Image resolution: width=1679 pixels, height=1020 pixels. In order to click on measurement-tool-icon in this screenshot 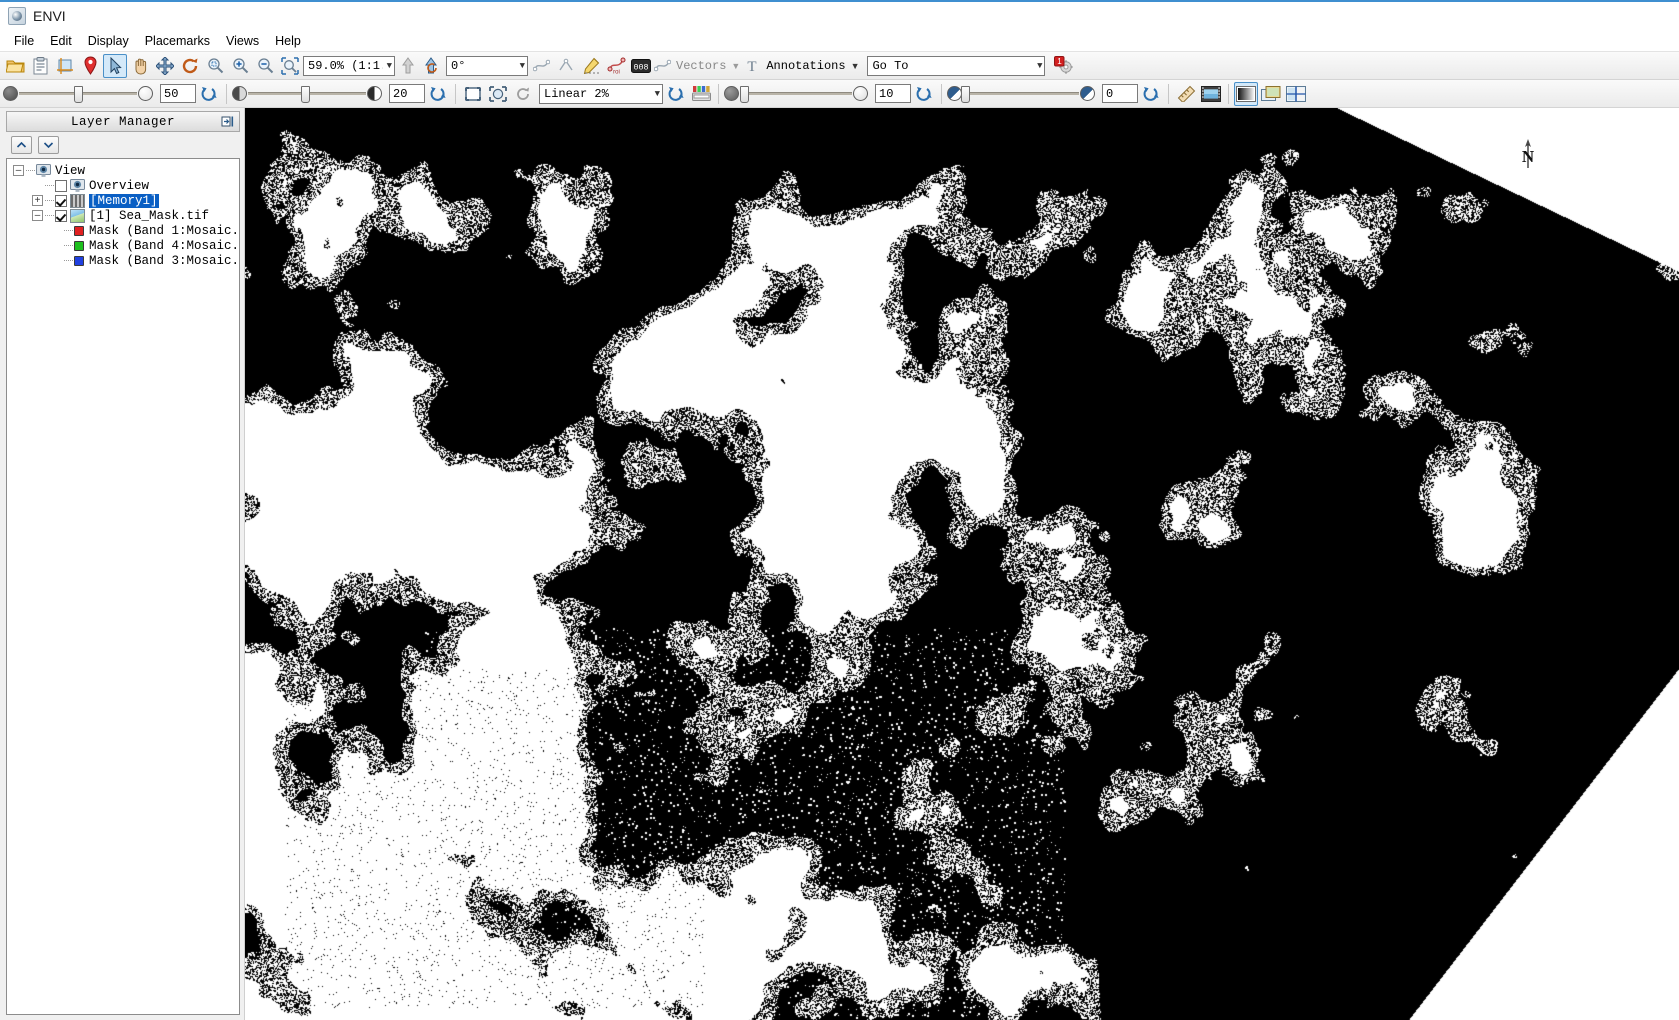, I will do `click(1186, 94)`.